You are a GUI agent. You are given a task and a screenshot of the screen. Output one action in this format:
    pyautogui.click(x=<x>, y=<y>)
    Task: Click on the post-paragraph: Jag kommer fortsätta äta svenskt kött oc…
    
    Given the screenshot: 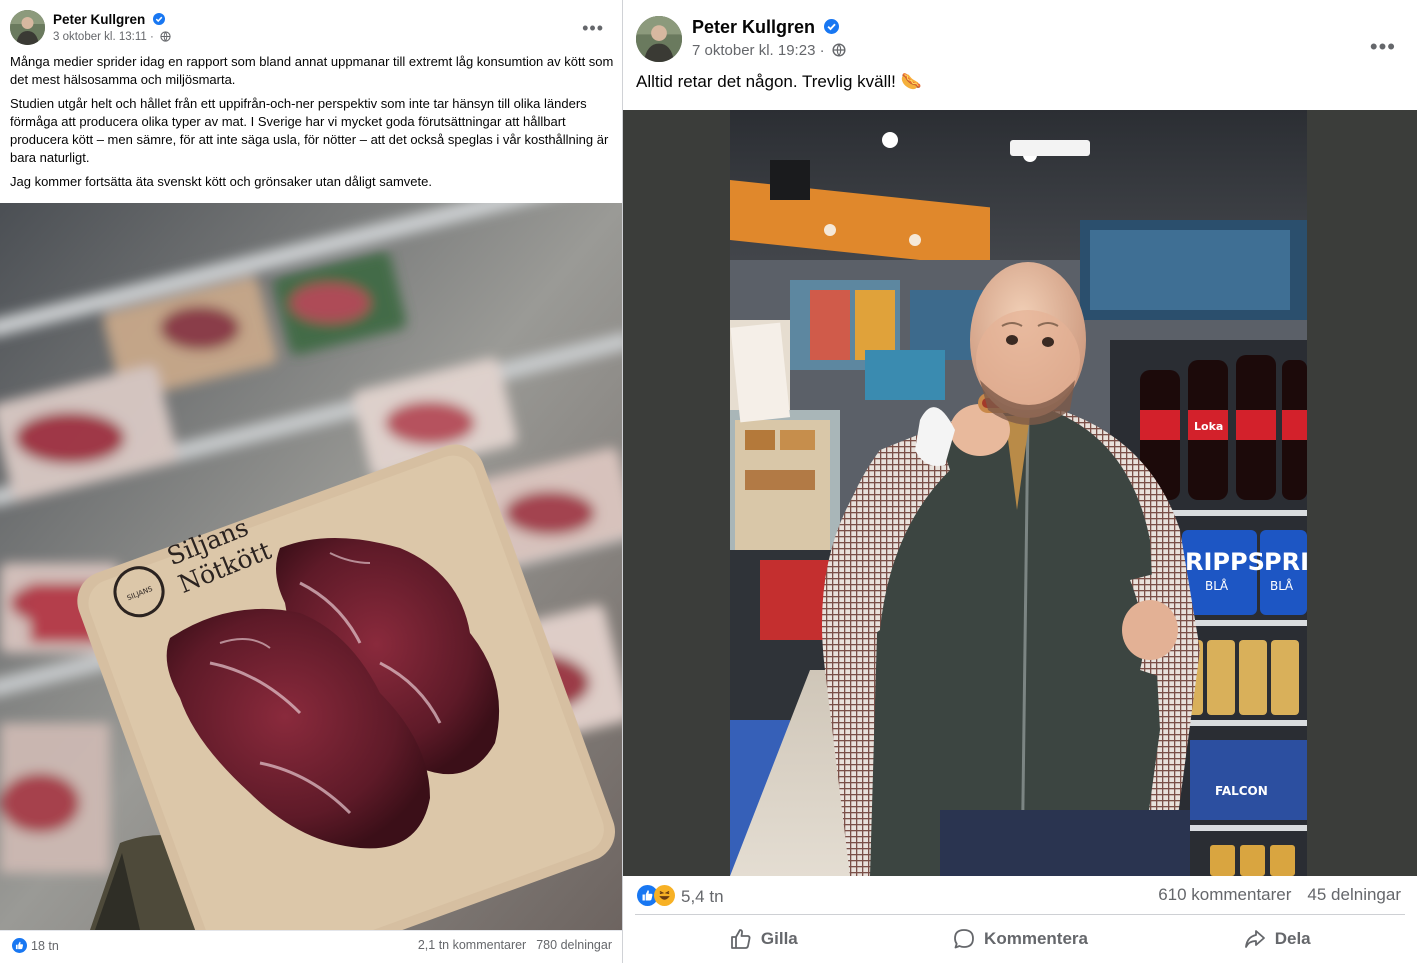 What is the action you would take?
    pyautogui.click(x=221, y=181)
    